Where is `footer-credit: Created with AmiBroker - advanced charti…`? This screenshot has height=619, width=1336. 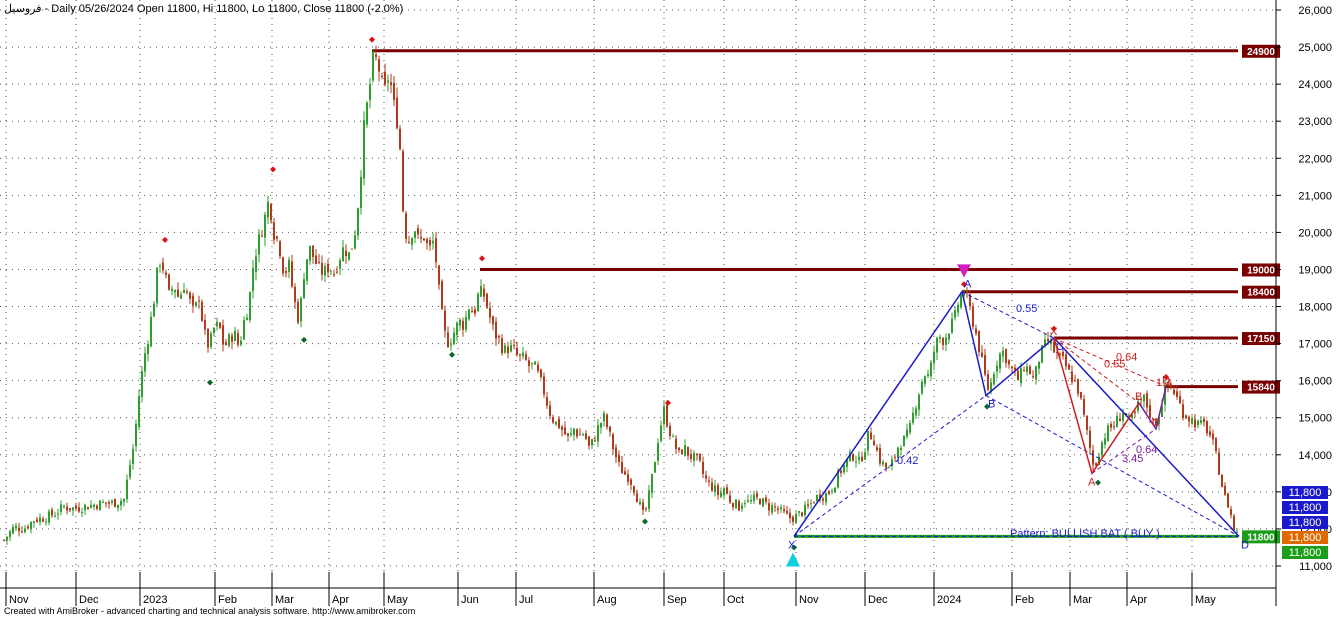 footer-credit: Created with AmiBroker - advanced charti… is located at coordinates (210, 611).